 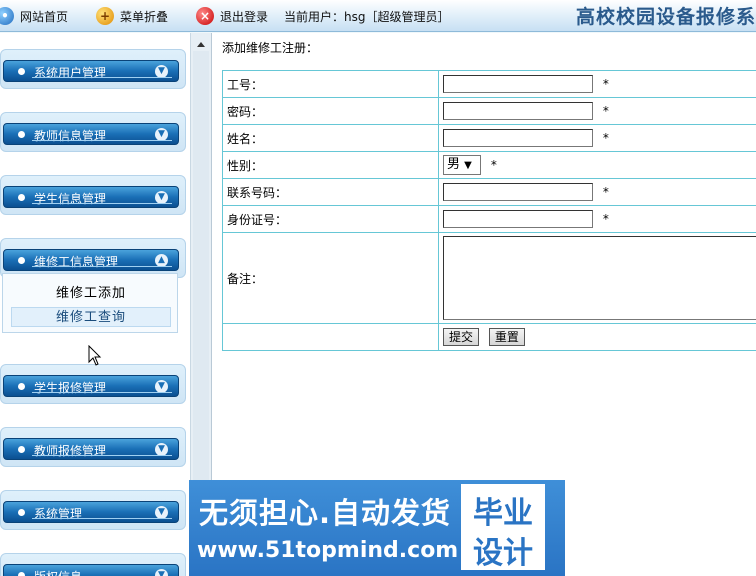 I want to click on id-card-input, so click(x=518, y=219).